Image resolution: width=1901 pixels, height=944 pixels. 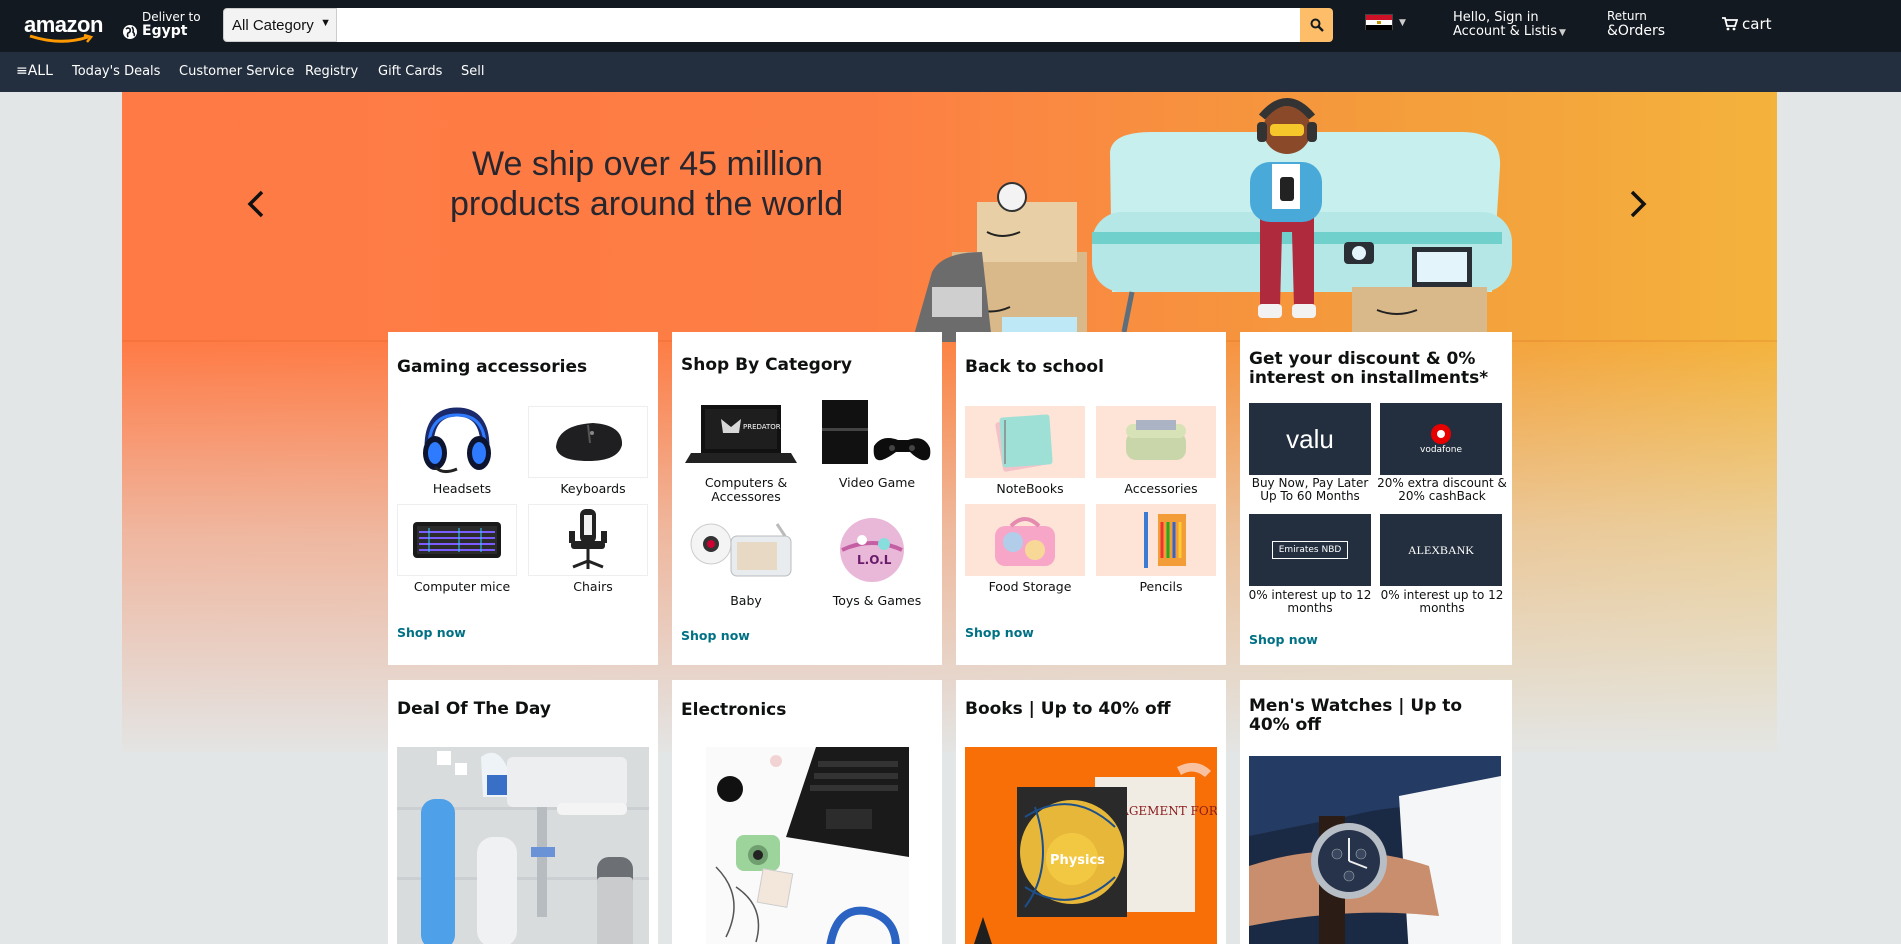 What do you see at coordinates (877, 600) in the screenshot?
I see `tile-caption: Toys & Games` at bounding box center [877, 600].